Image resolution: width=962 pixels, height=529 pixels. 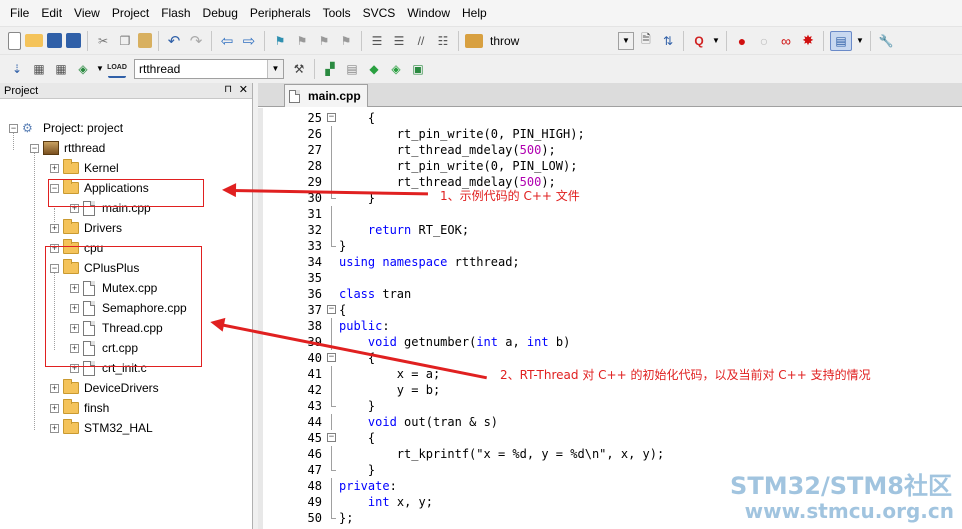 What do you see at coordinates (610, 342) in the screenshot?
I see `code-line: 39 void getnumber(int a, int b)` at bounding box center [610, 342].